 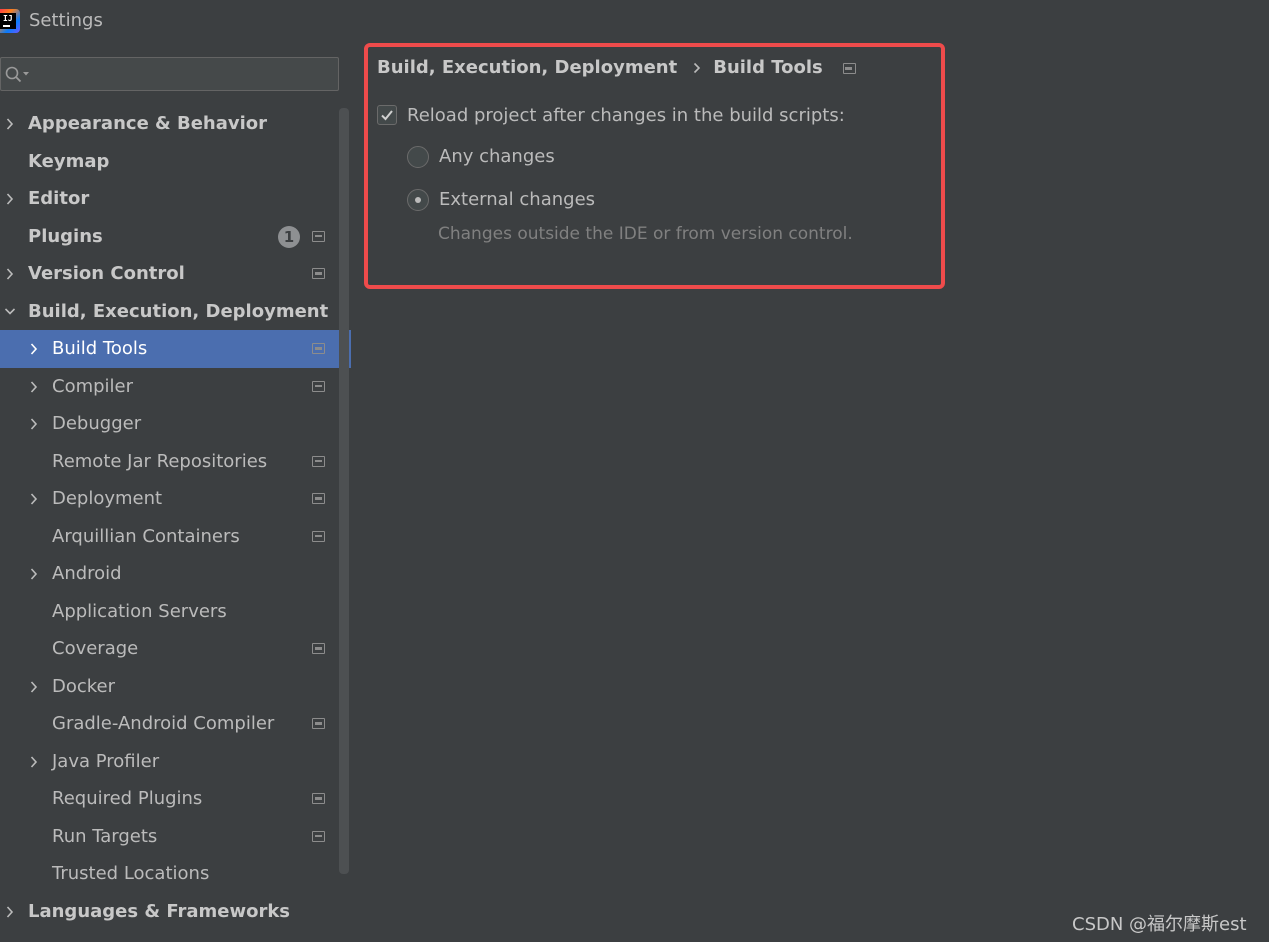 I want to click on sidebar-item-android: Android, so click(x=175, y=574).